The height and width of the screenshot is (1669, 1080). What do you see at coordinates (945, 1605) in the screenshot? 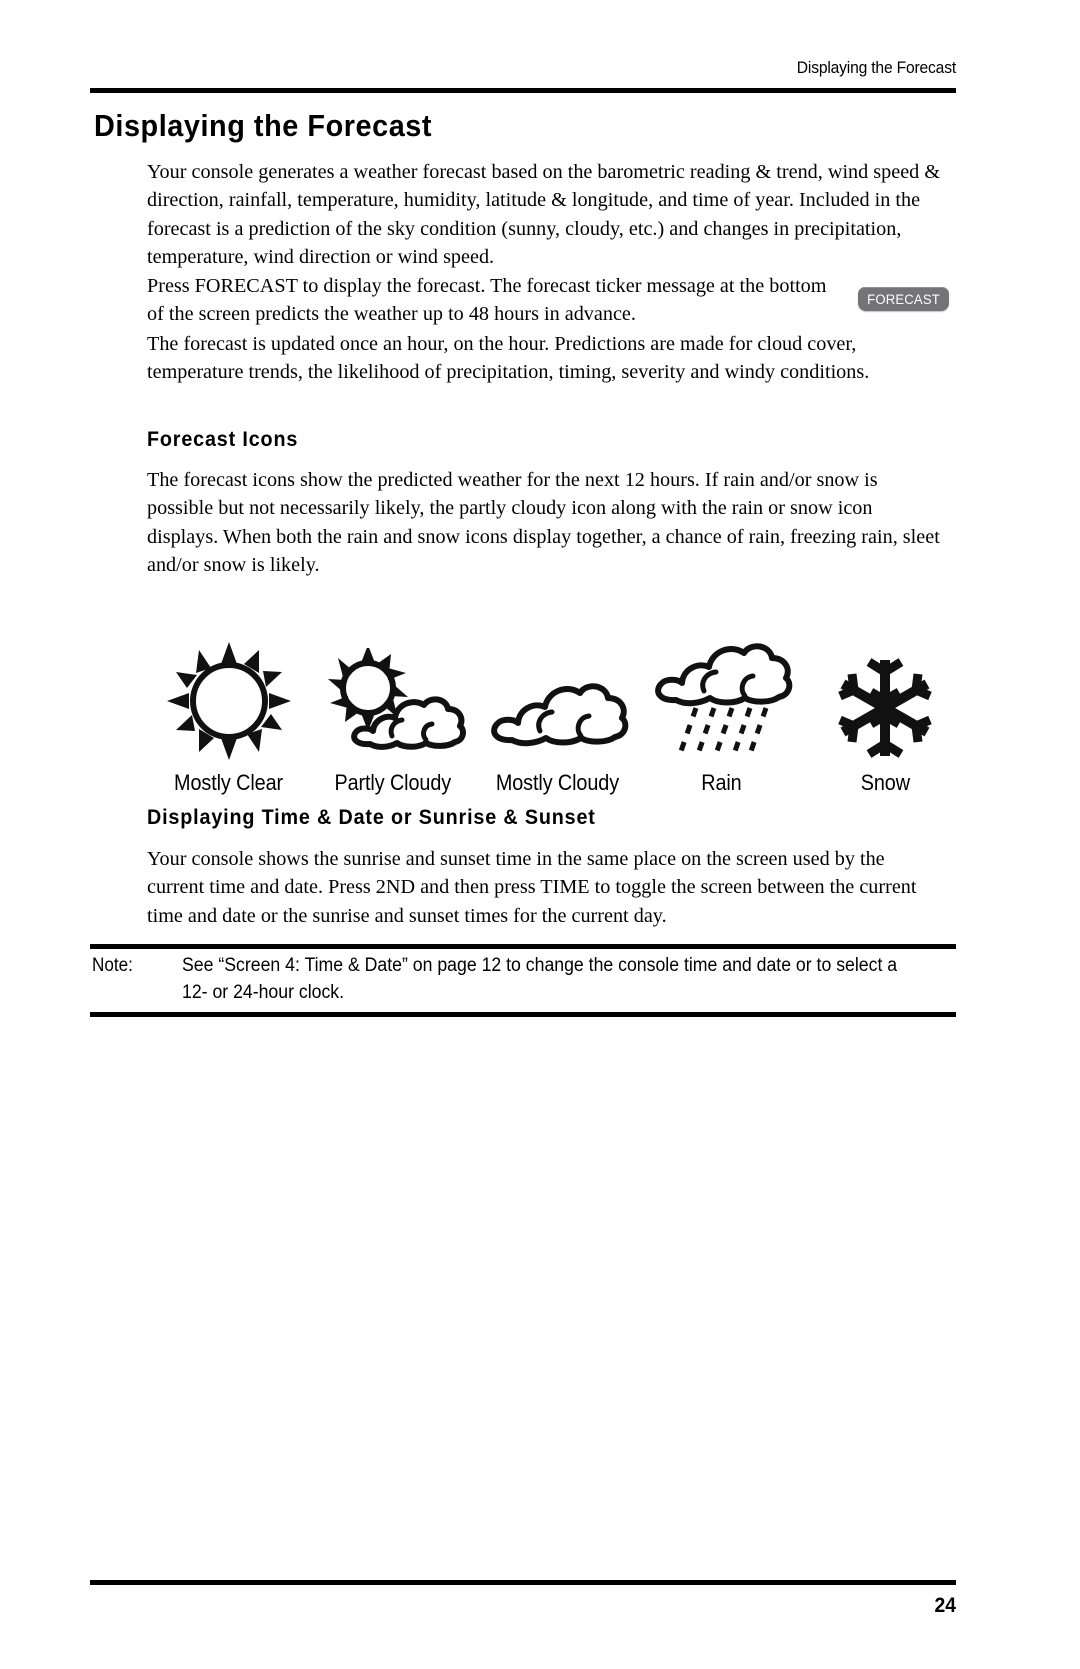
I see `page-number: 24` at bounding box center [945, 1605].